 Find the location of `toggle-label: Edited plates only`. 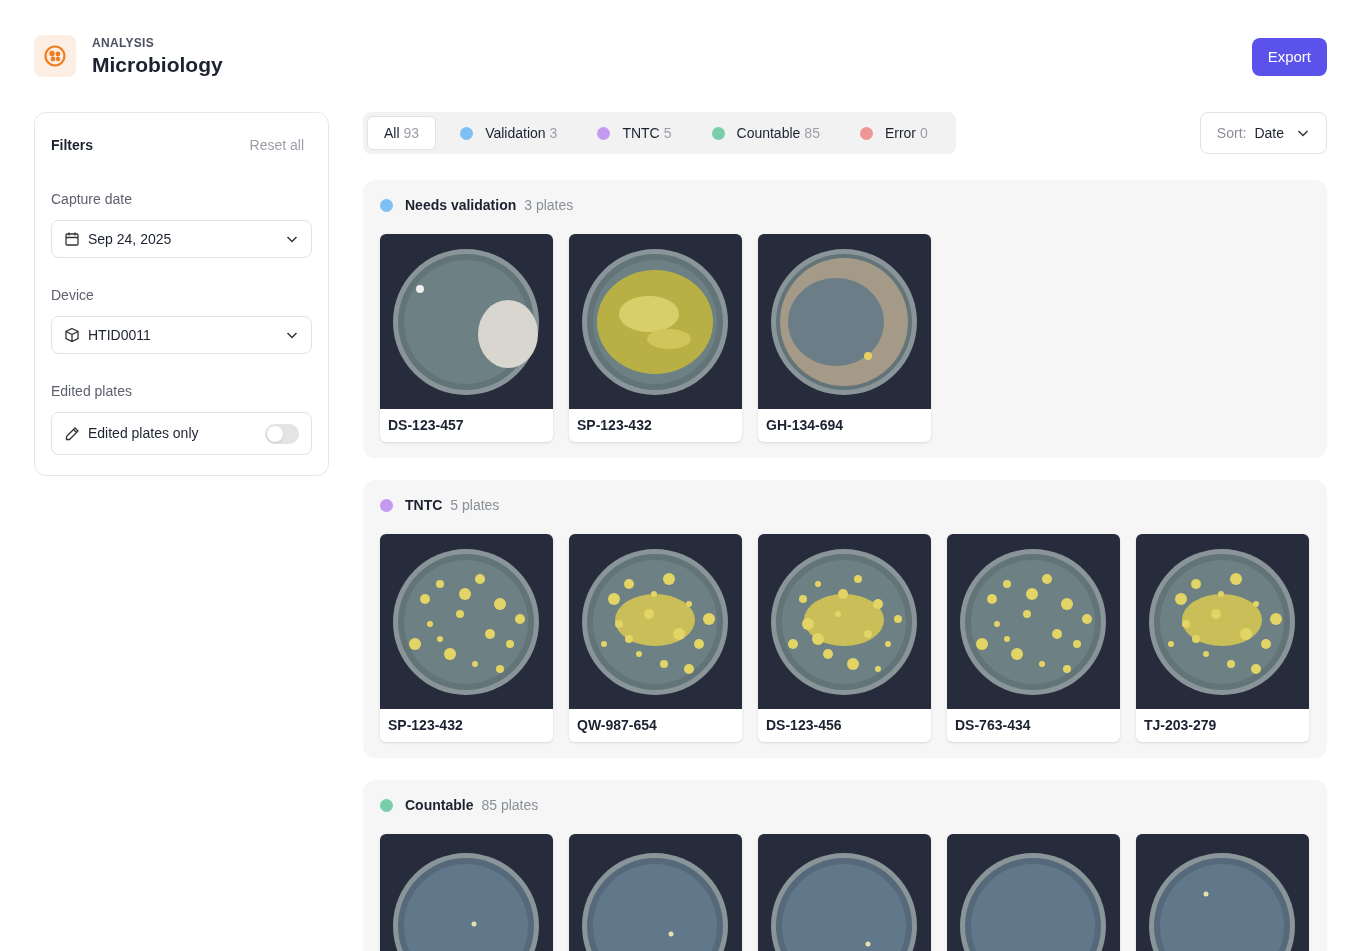

toggle-label: Edited plates only is located at coordinates (144, 434).